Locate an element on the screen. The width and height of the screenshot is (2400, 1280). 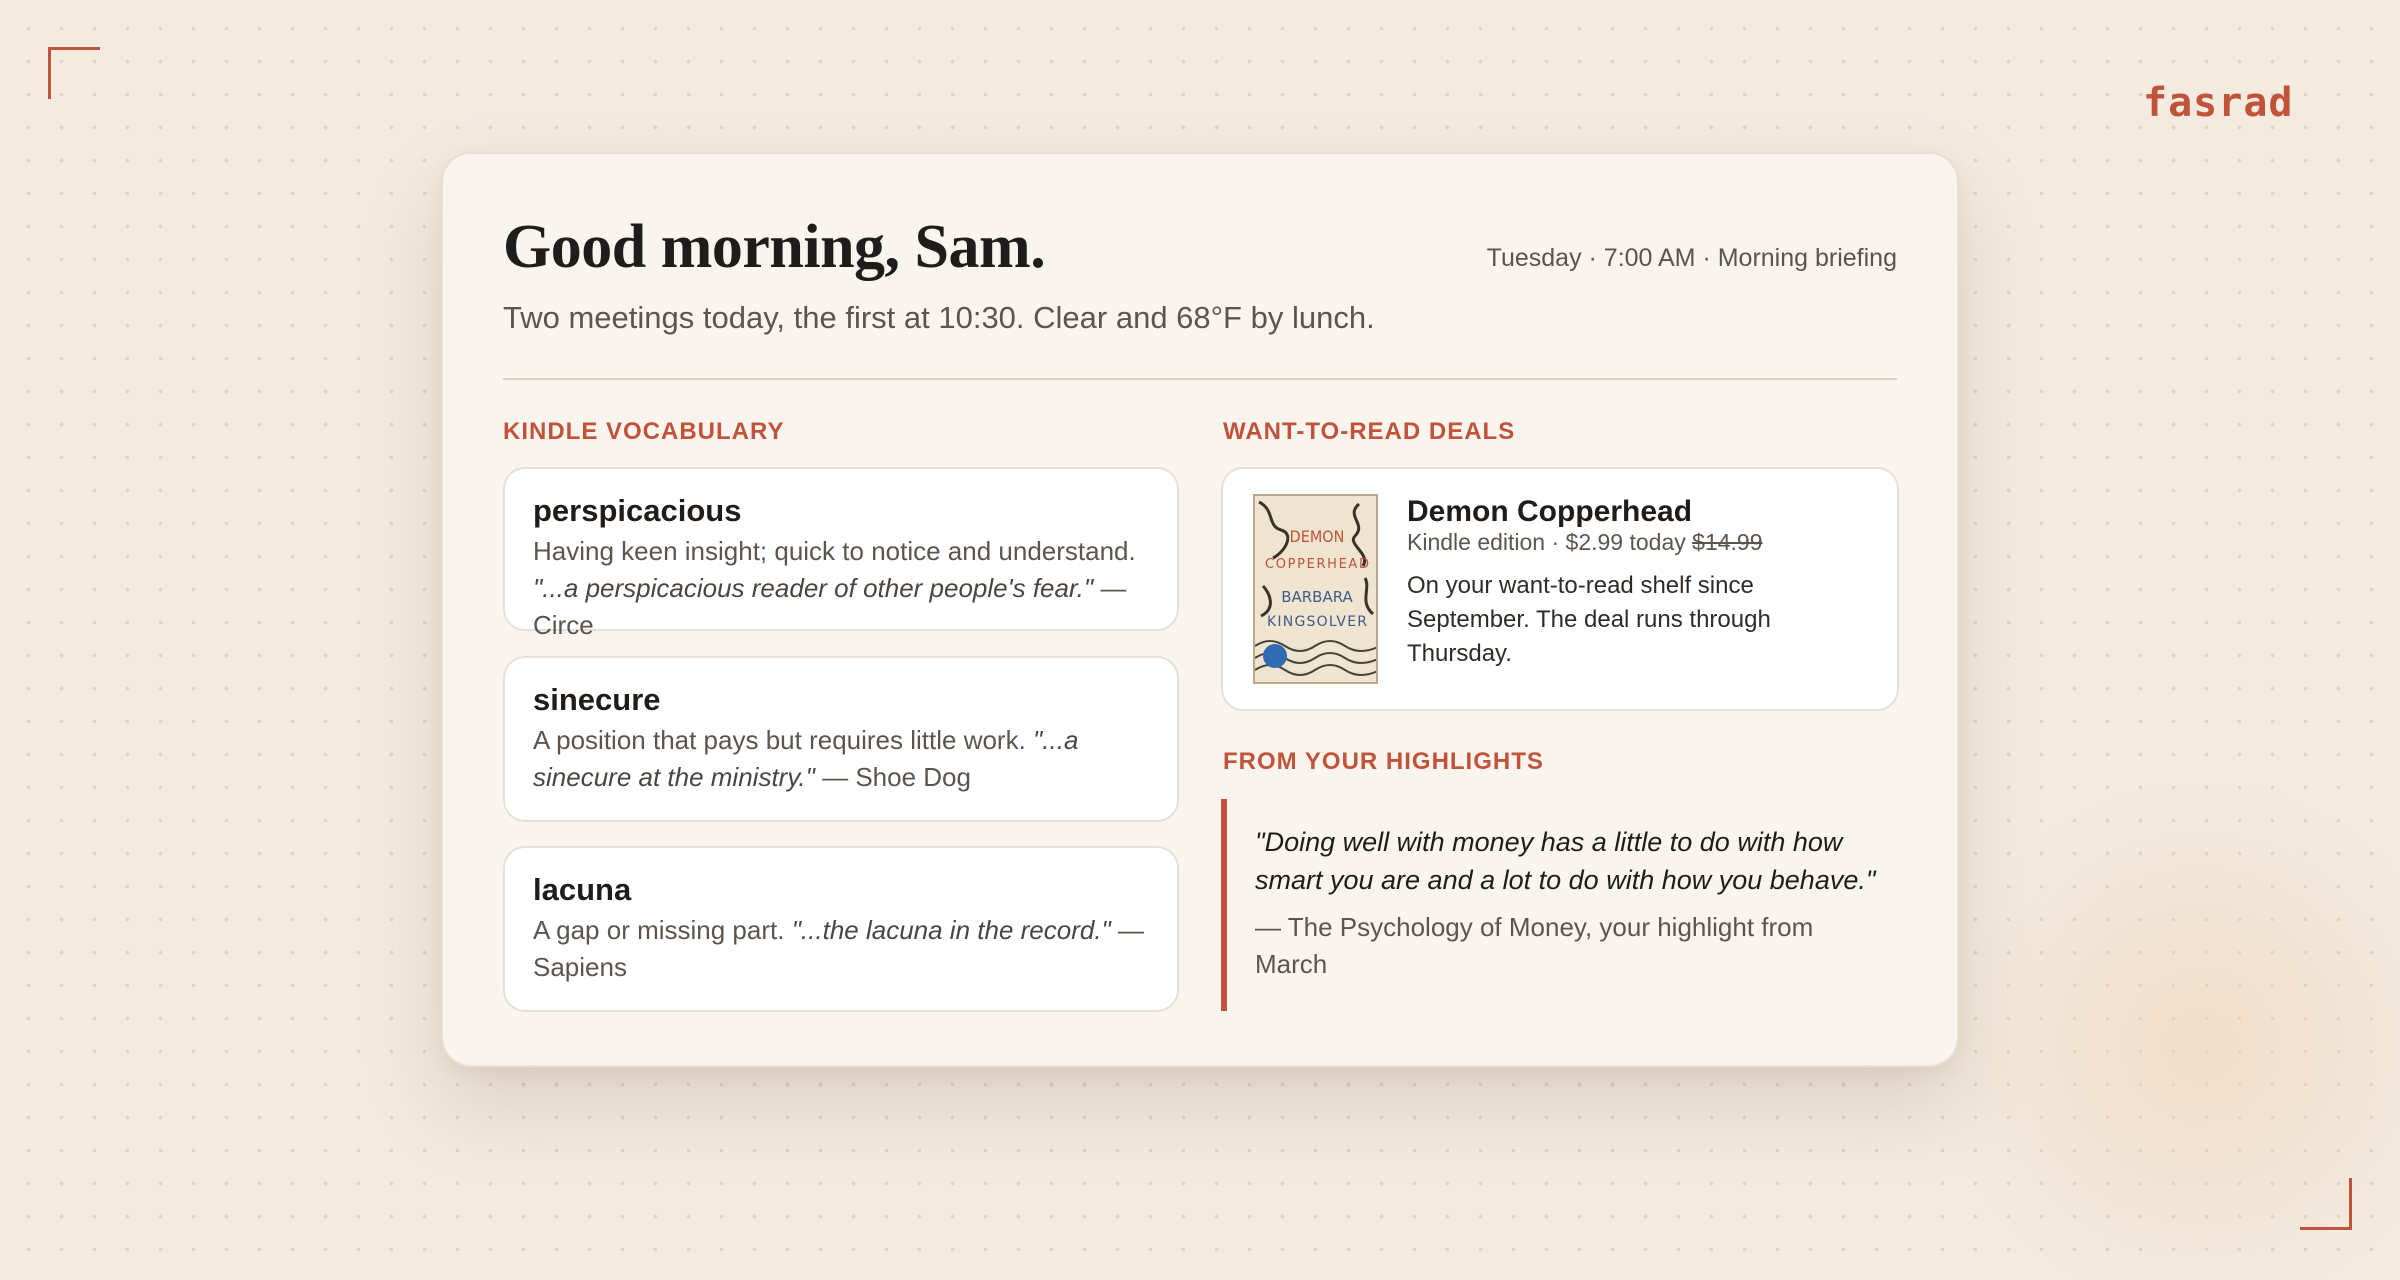
quote-source: — Shoe Dog is located at coordinates (896, 777).